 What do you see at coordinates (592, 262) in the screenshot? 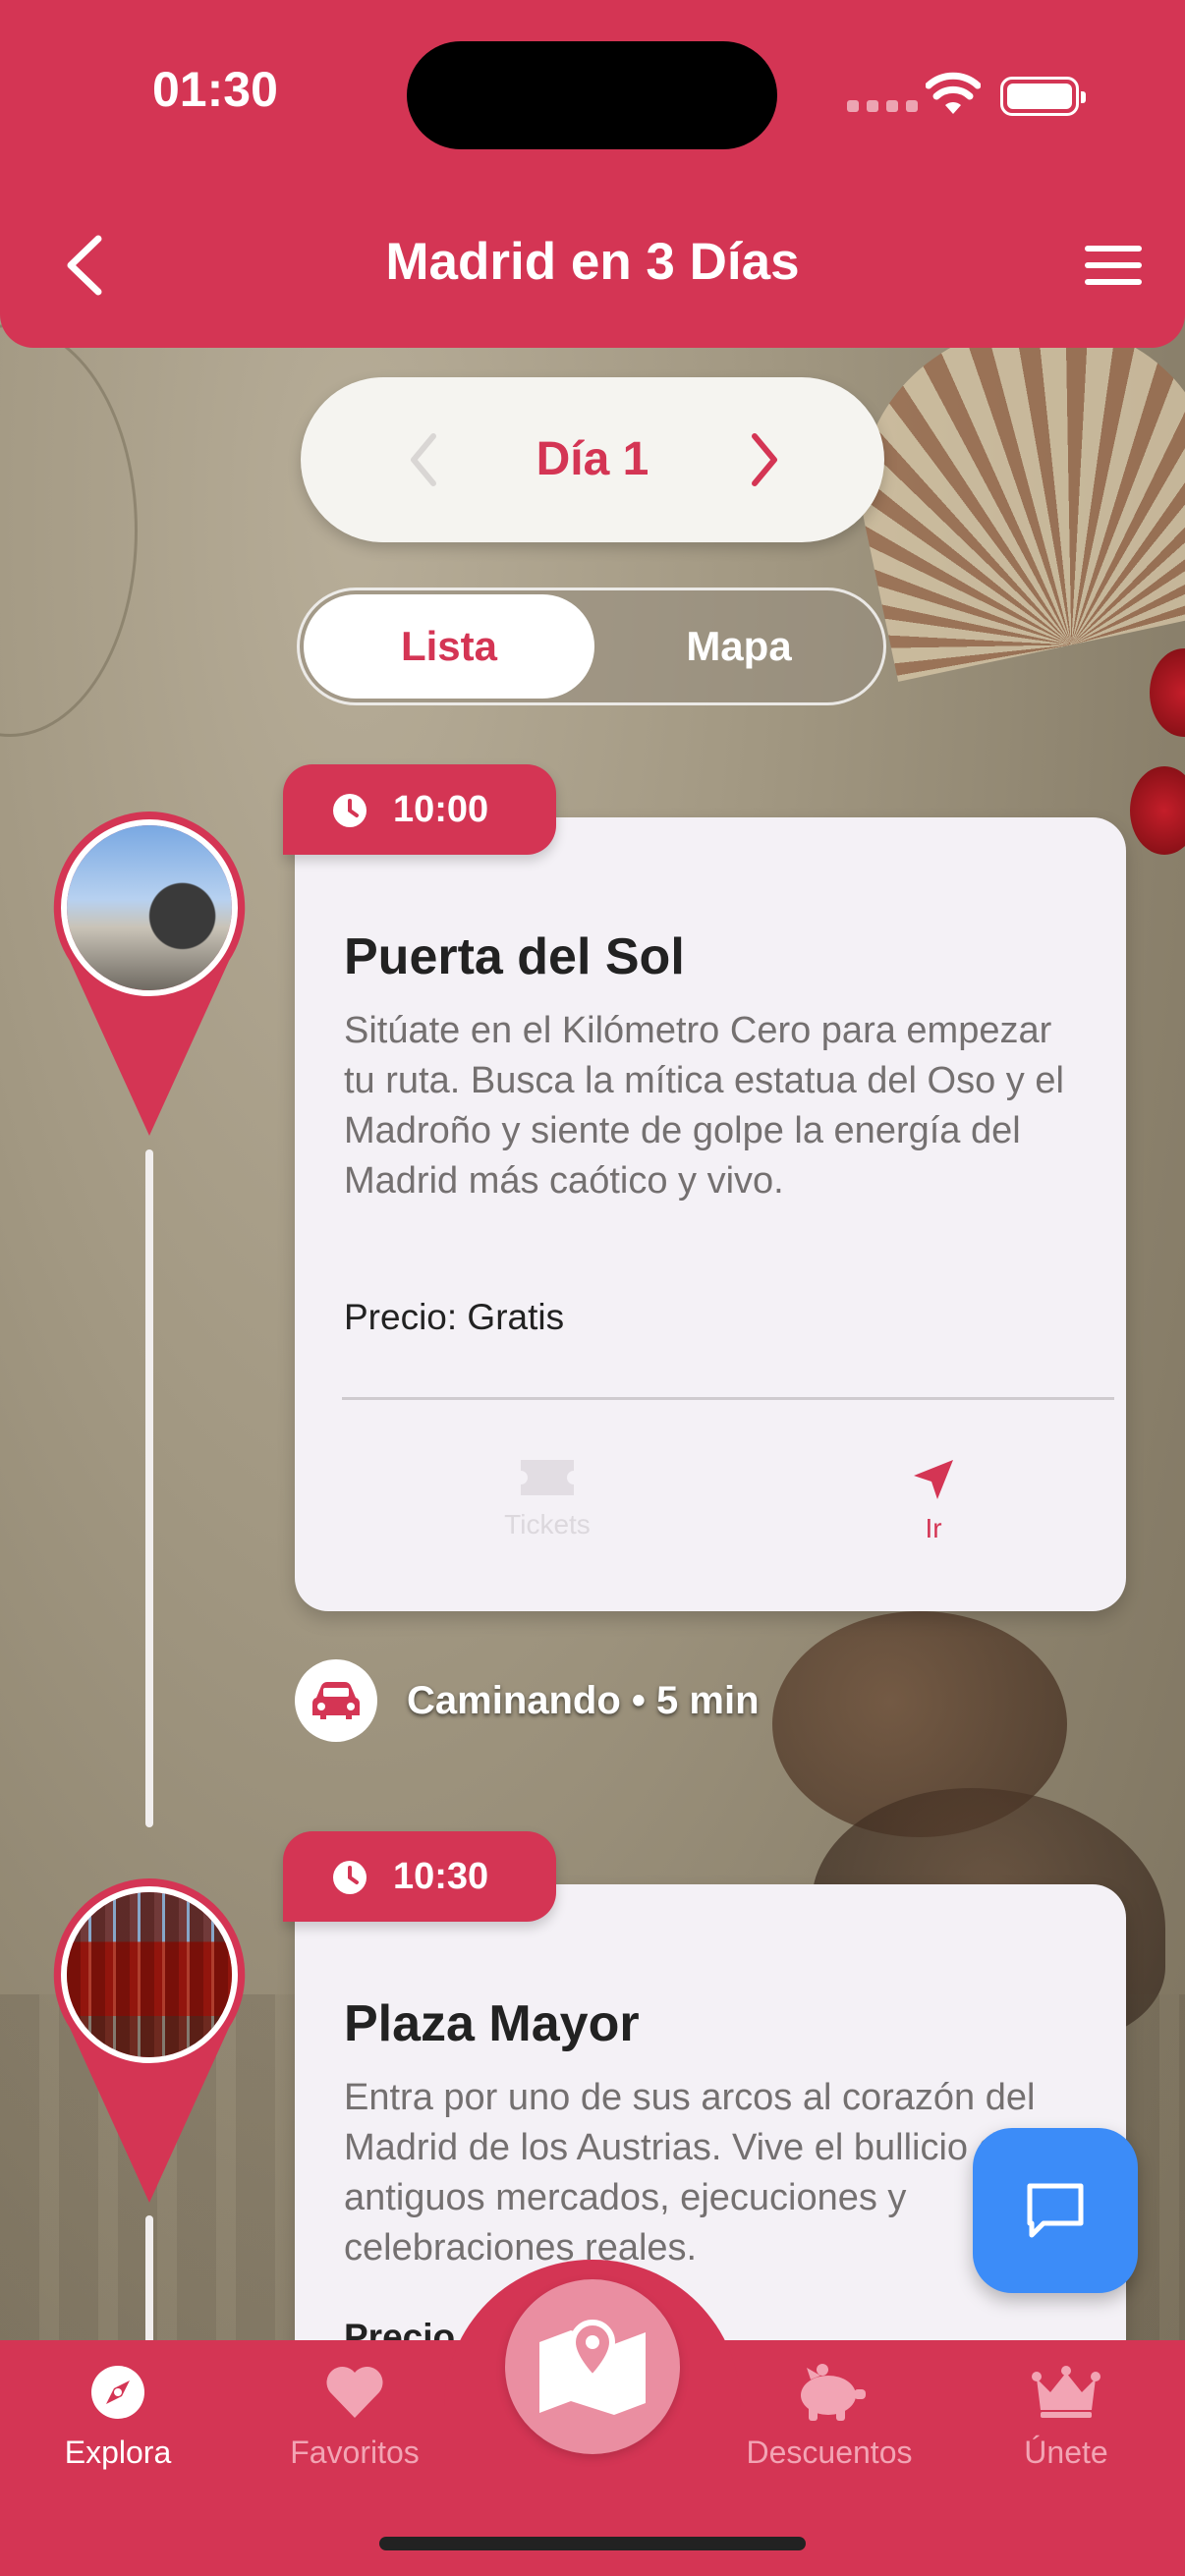
I see `page-title: Madrid en 3 Días` at bounding box center [592, 262].